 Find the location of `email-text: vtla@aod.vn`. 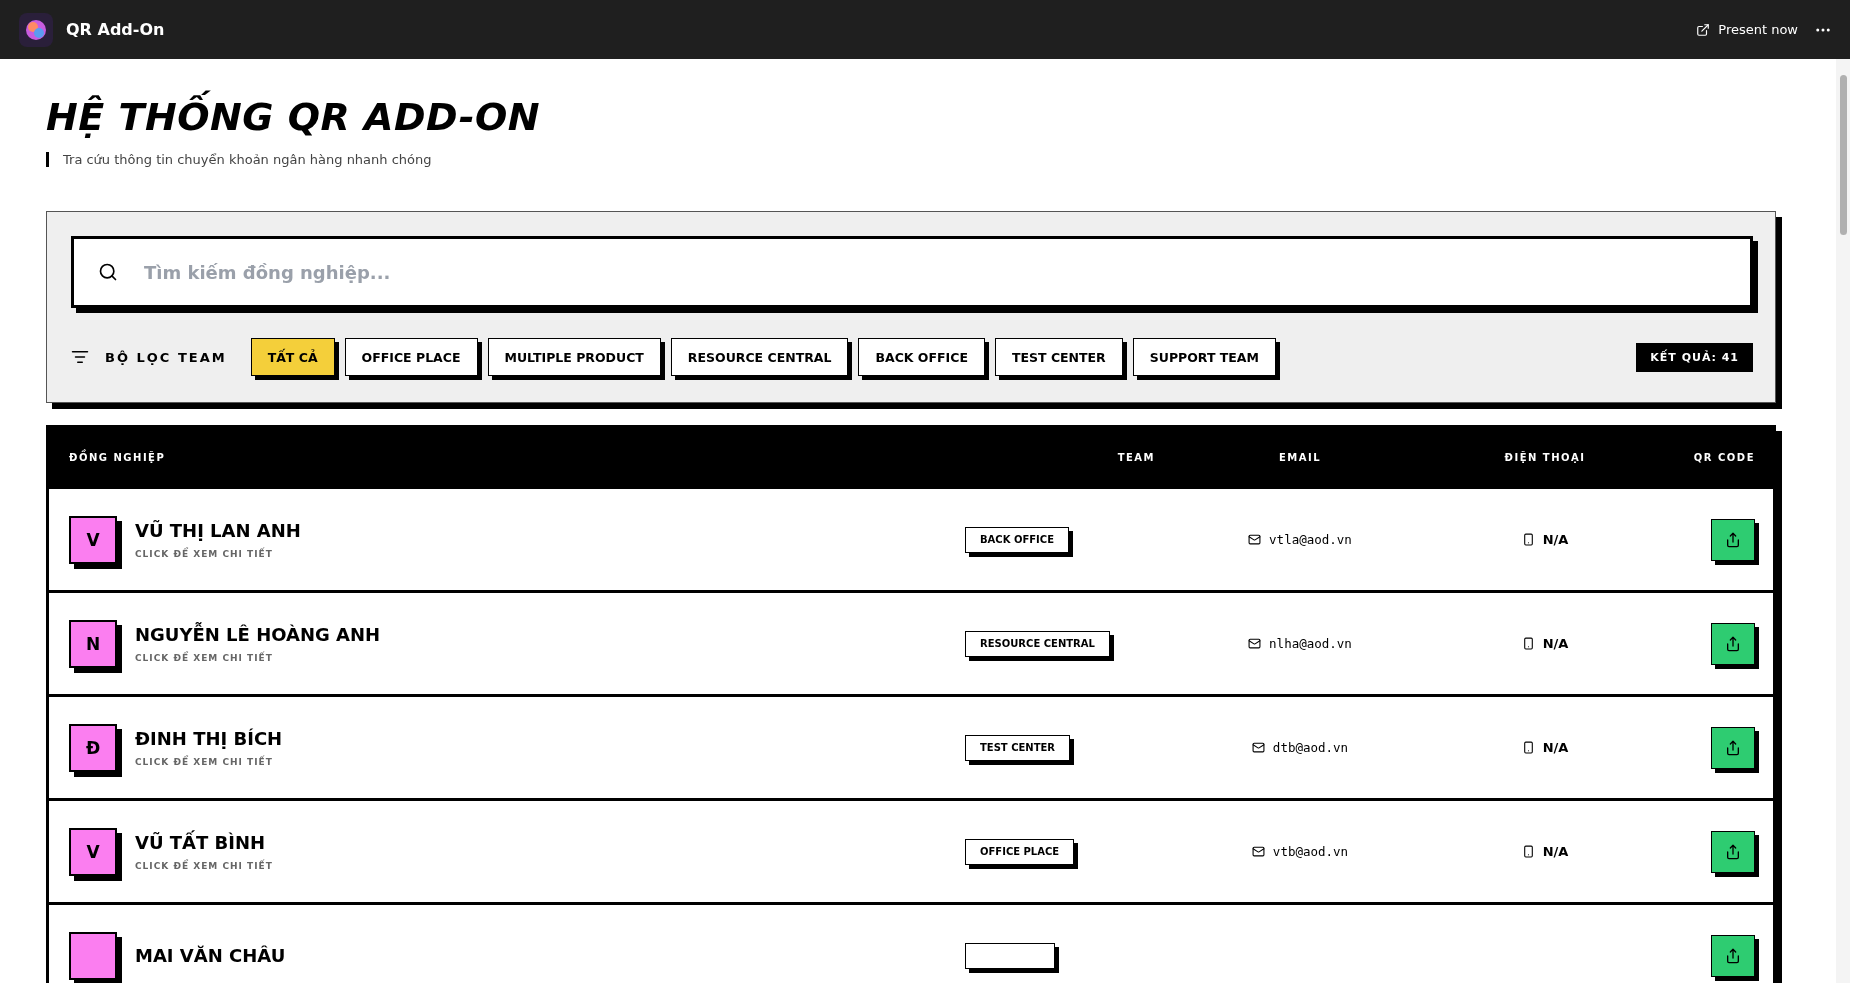

email-text: vtla@aod.vn is located at coordinates (1310, 540).